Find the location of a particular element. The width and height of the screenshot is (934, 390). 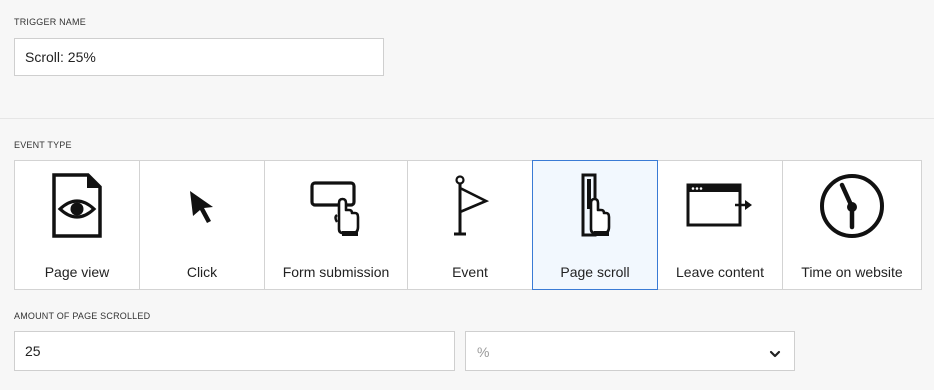

event-type-label-event: Event is located at coordinates (470, 272).